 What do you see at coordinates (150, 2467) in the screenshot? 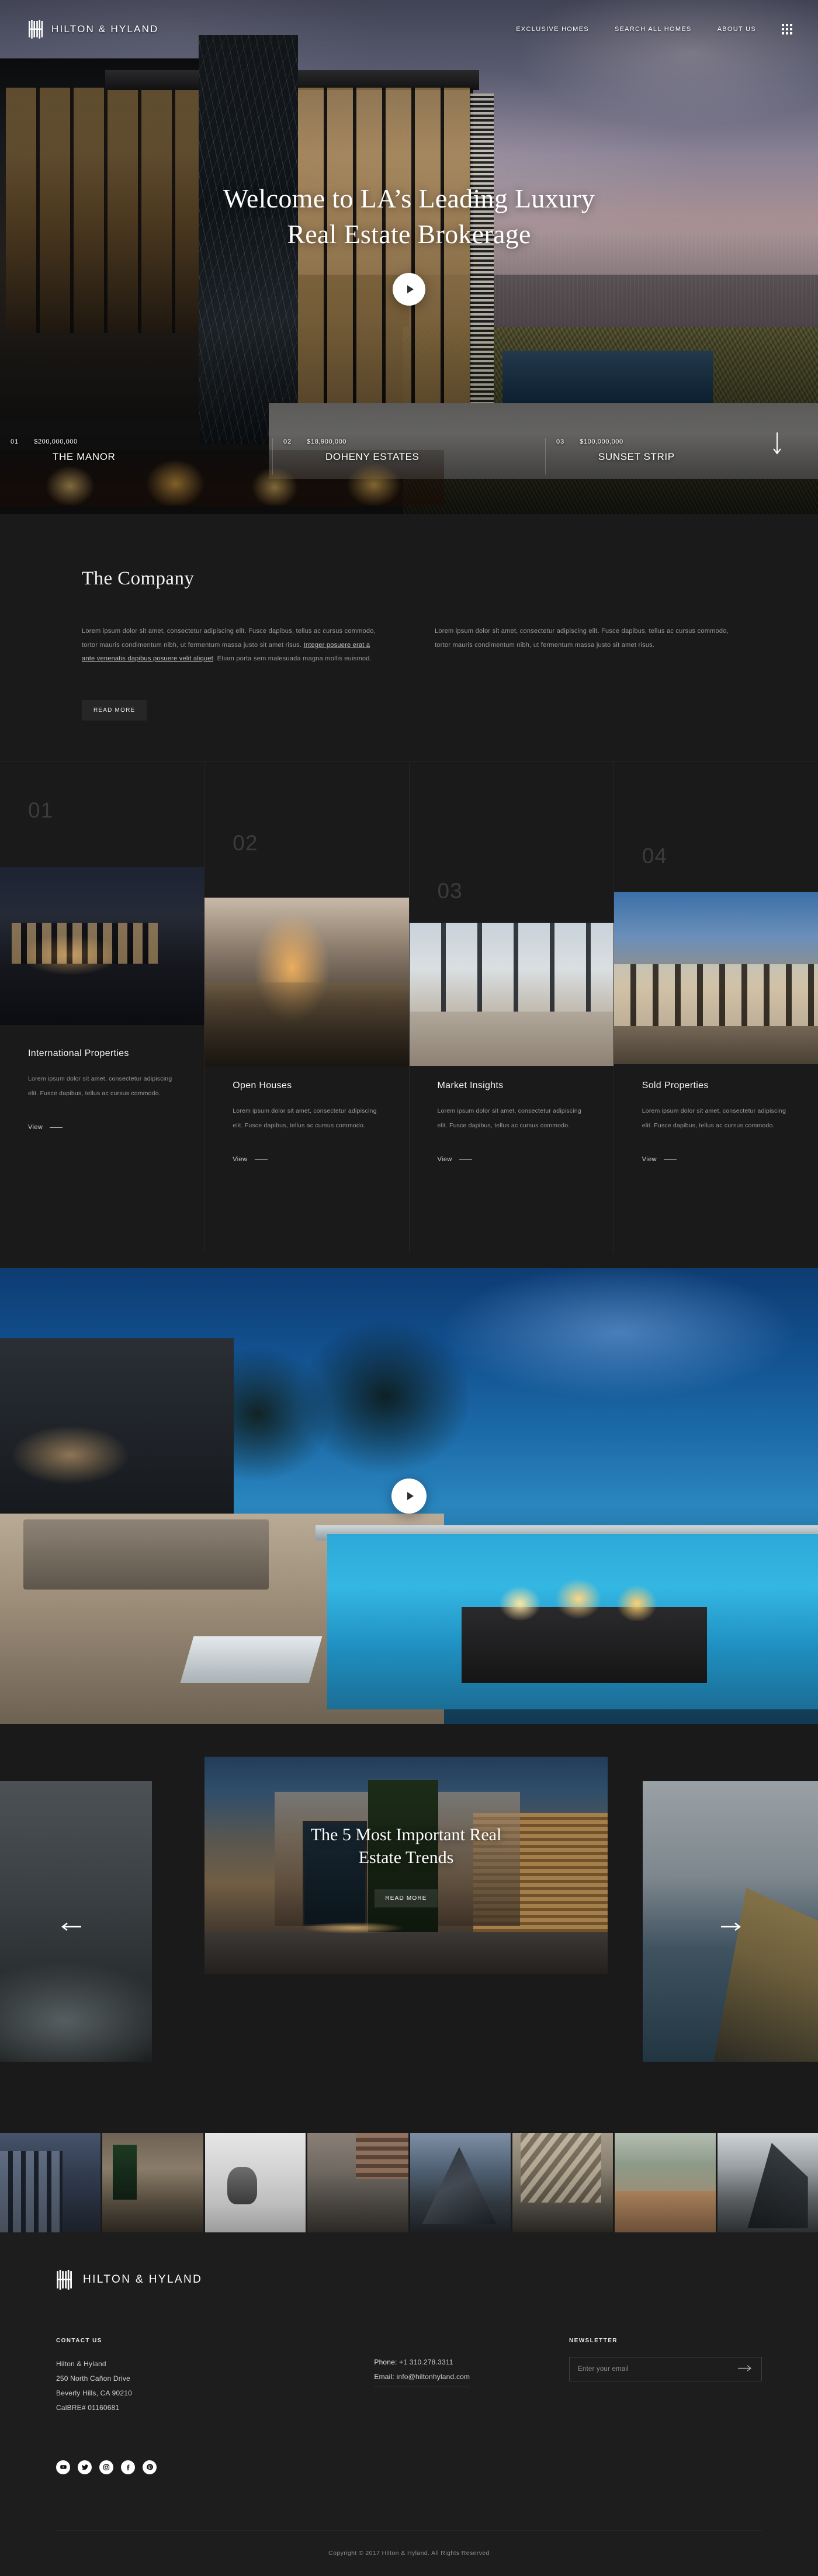
I see `pinterest-icon` at bounding box center [150, 2467].